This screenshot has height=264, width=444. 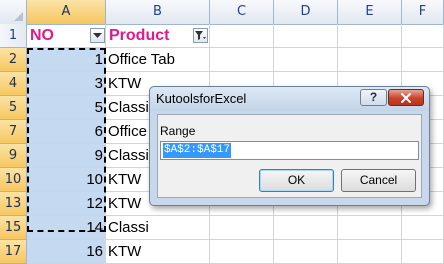 I want to click on cell-e1, so click(x=370, y=36).